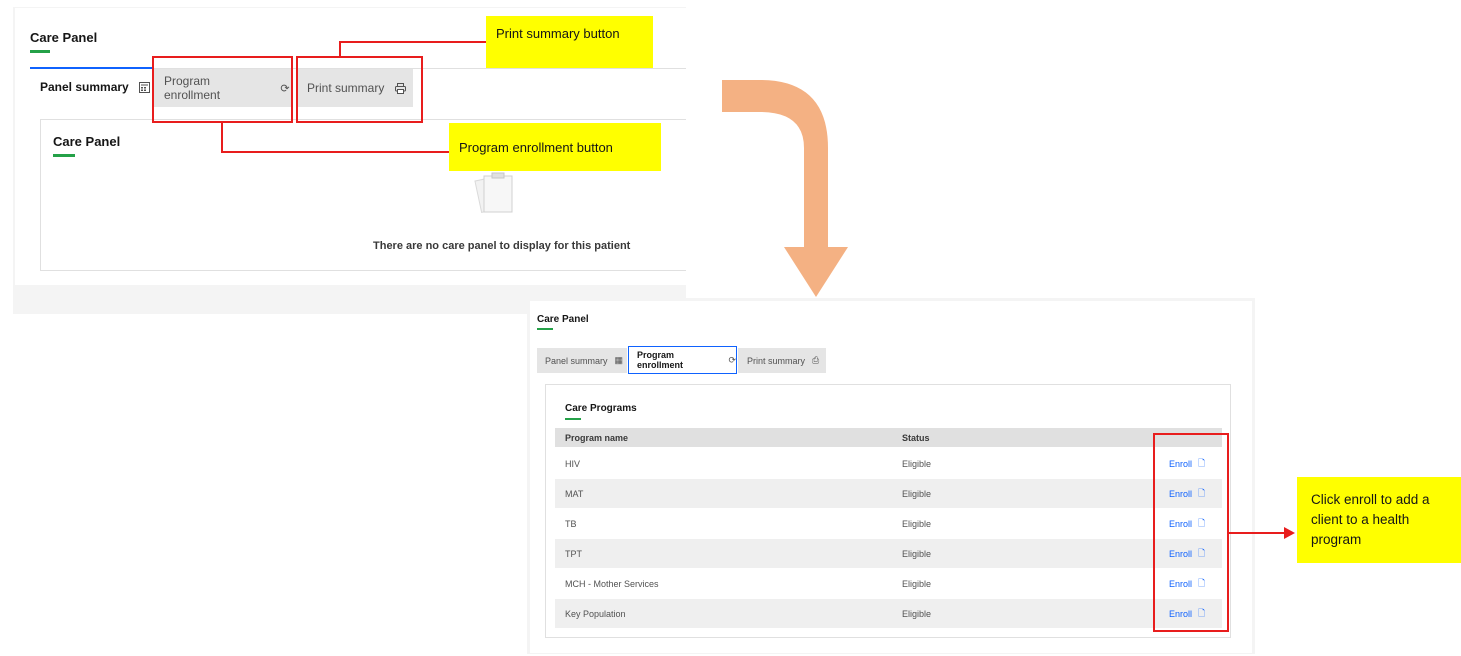  What do you see at coordinates (574, 493) in the screenshot?
I see `program-name: MAT` at bounding box center [574, 493].